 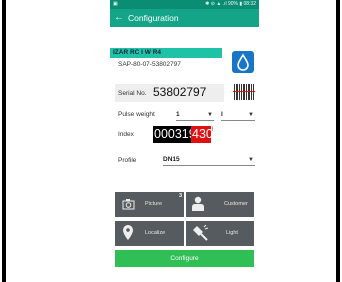 I want to click on pulse-unit-value: l, so click(x=222, y=114).